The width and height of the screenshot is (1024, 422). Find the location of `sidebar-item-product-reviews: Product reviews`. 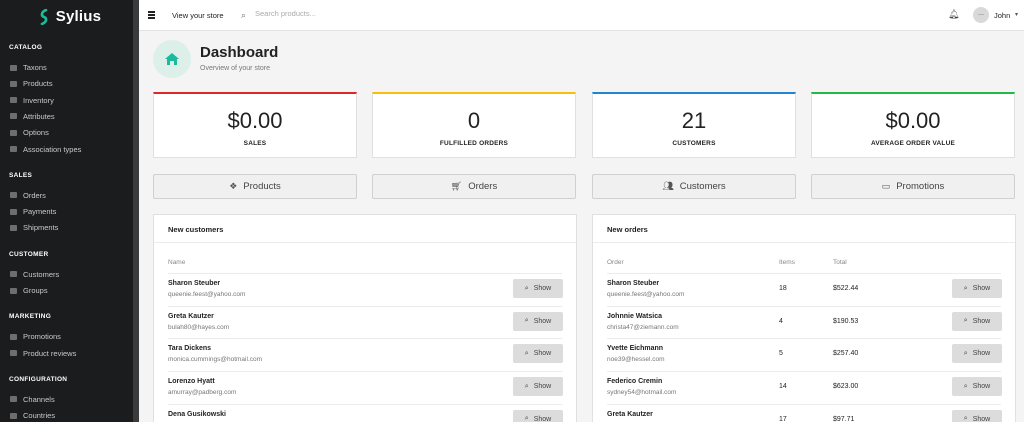

sidebar-item-product-reviews: Product reviews is located at coordinates (43, 353).